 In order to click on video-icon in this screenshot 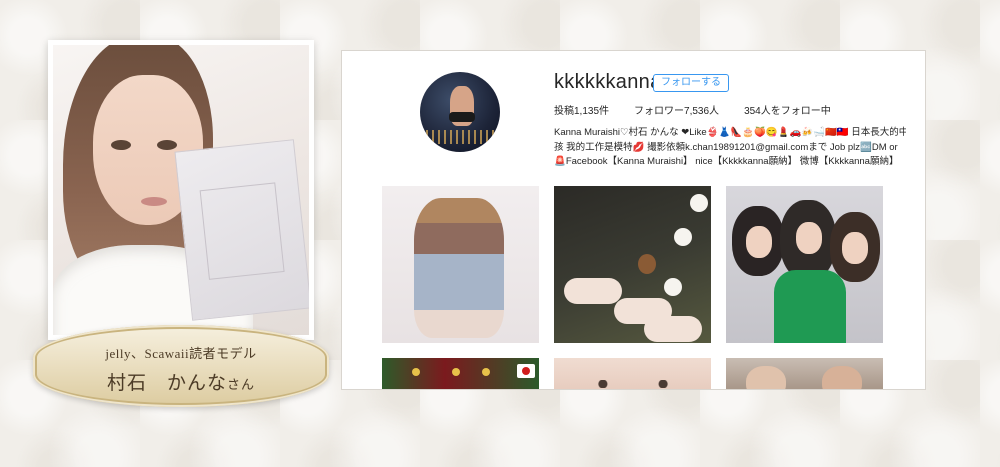, I will do `click(526, 371)`.